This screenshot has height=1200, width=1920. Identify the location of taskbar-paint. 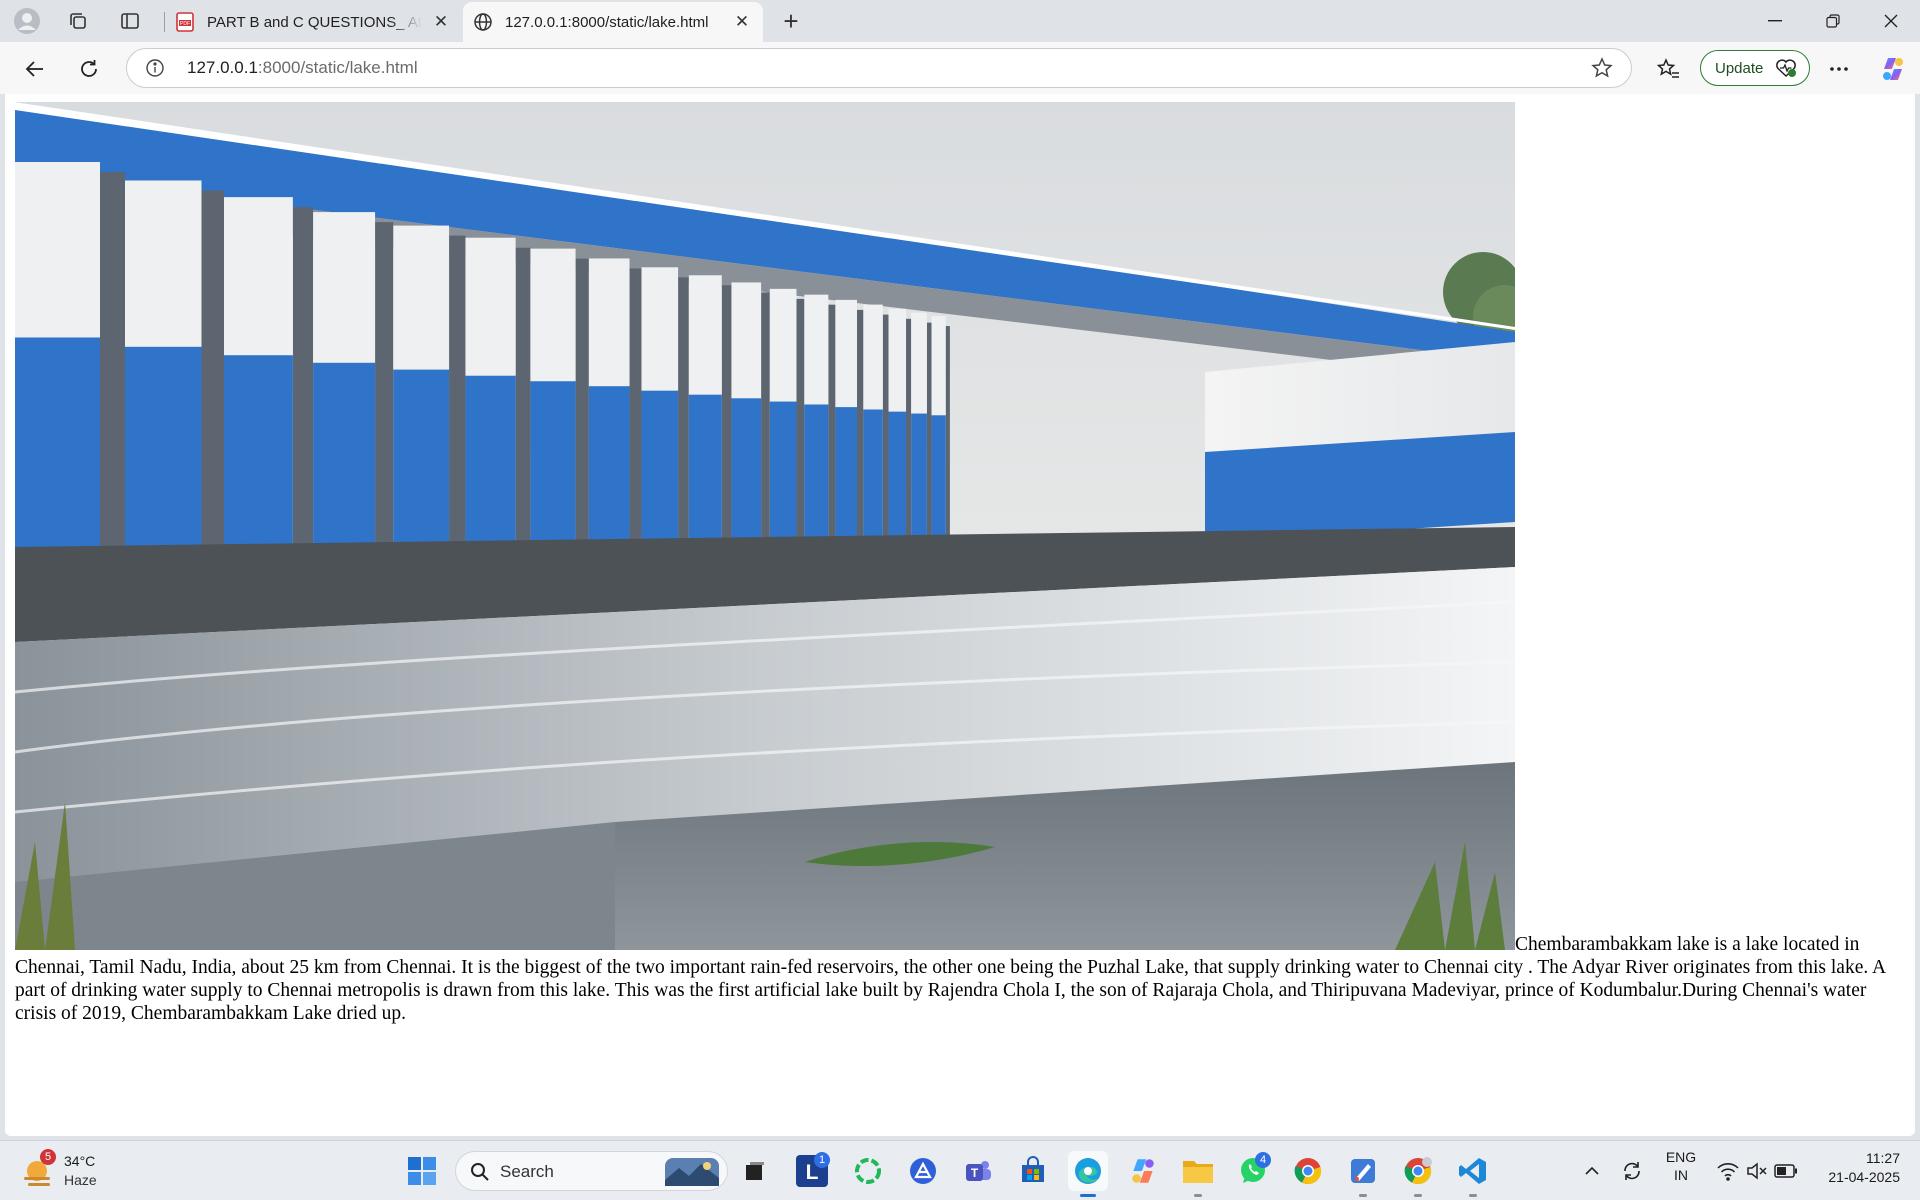
(1363, 1174).